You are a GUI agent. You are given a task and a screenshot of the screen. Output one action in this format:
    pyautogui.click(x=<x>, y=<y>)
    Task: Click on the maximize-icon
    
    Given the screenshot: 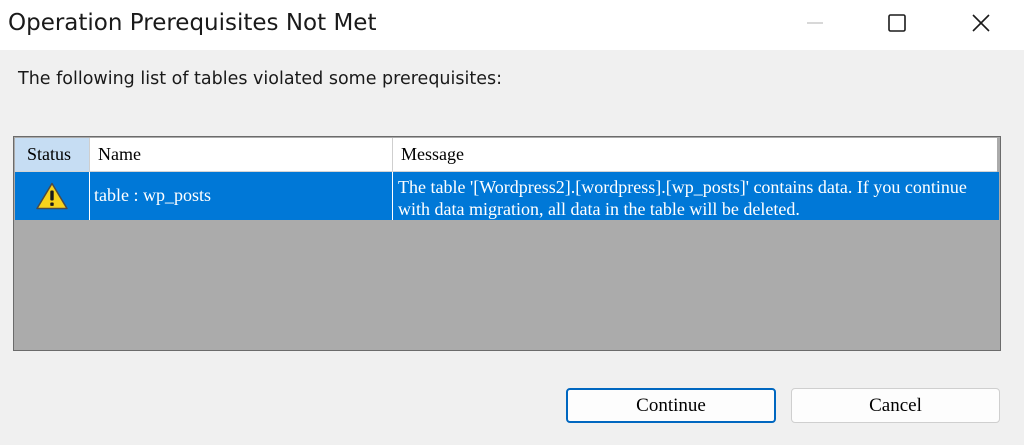 What is the action you would take?
    pyautogui.click(x=897, y=23)
    